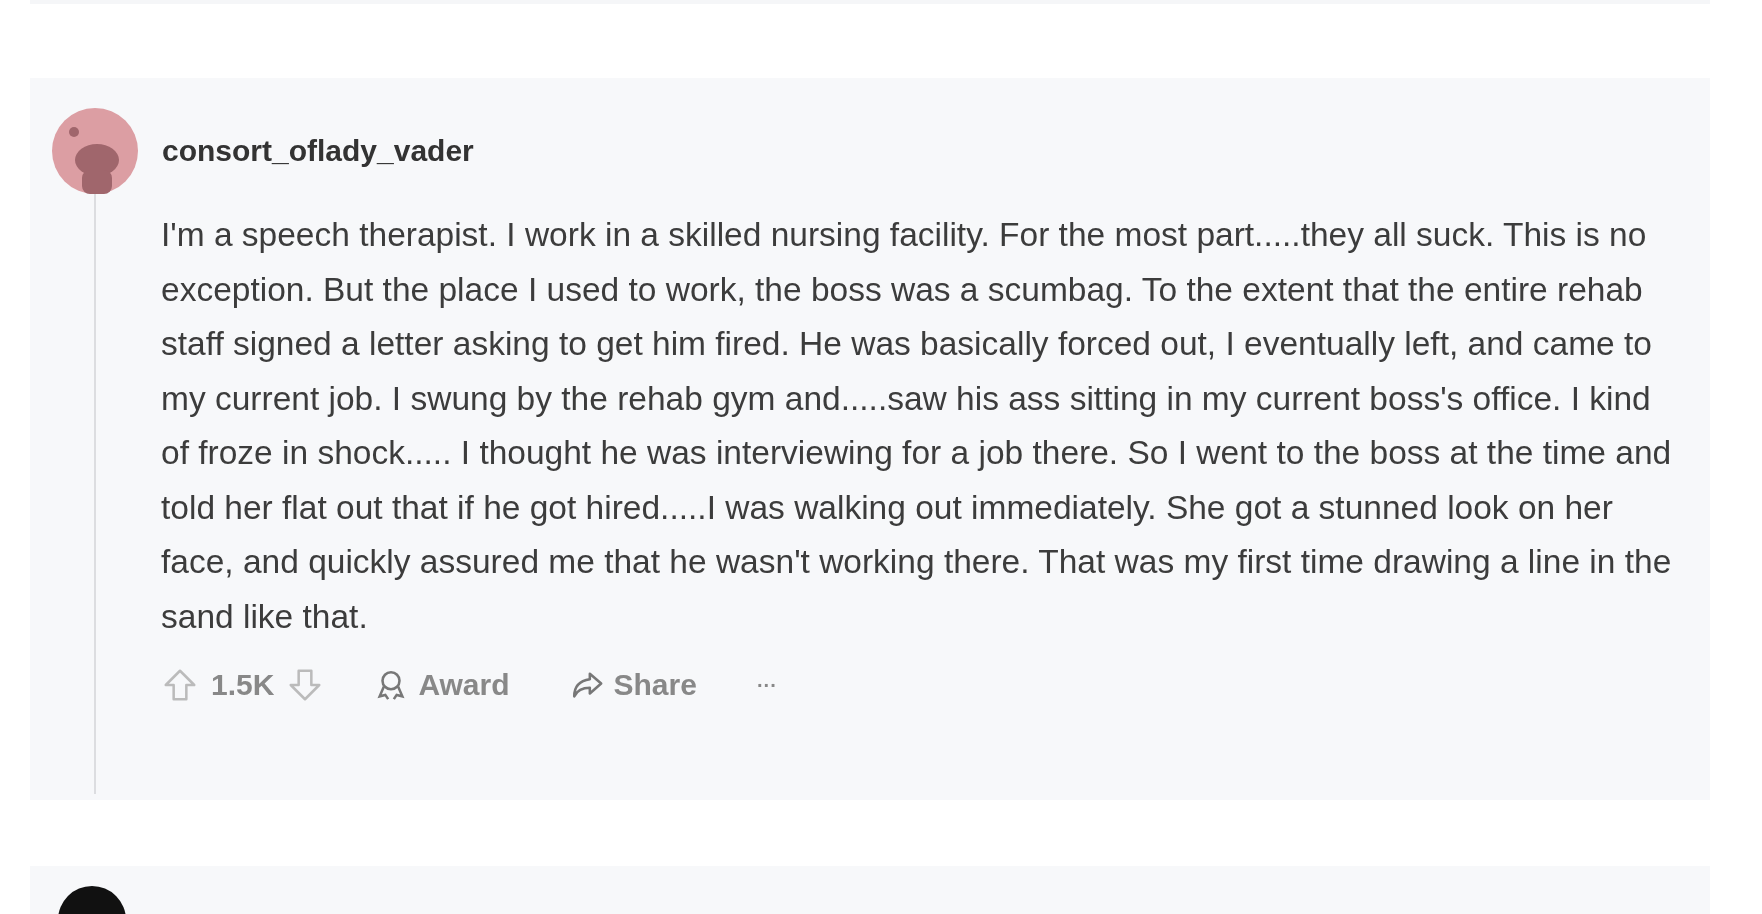 The width and height of the screenshot is (1762, 914). What do you see at coordinates (633, 685) in the screenshot?
I see `share-button: Share` at bounding box center [633, 685].